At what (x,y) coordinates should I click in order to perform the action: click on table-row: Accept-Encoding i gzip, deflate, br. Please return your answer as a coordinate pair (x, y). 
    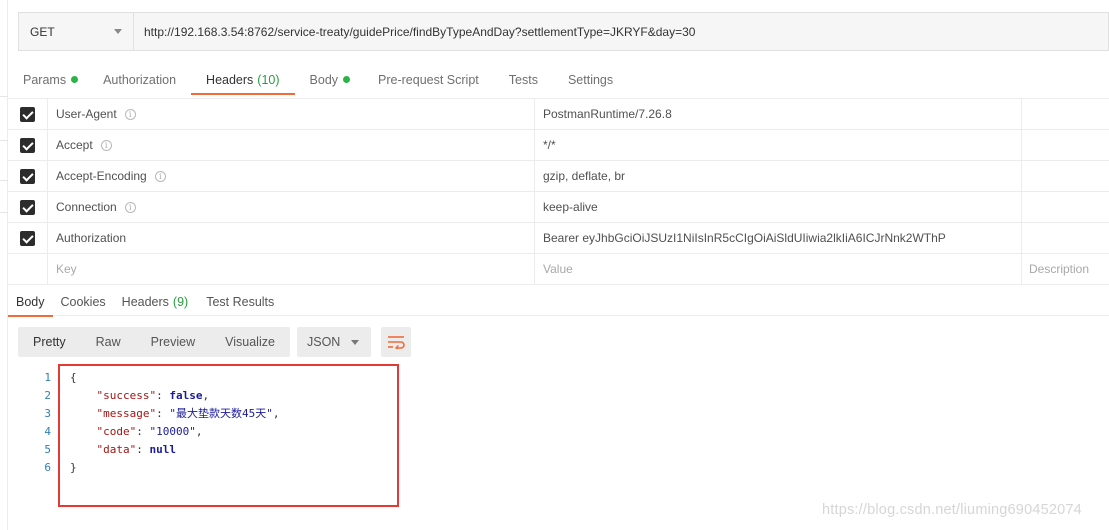
    Looking at the image, I should click on (558, 176).